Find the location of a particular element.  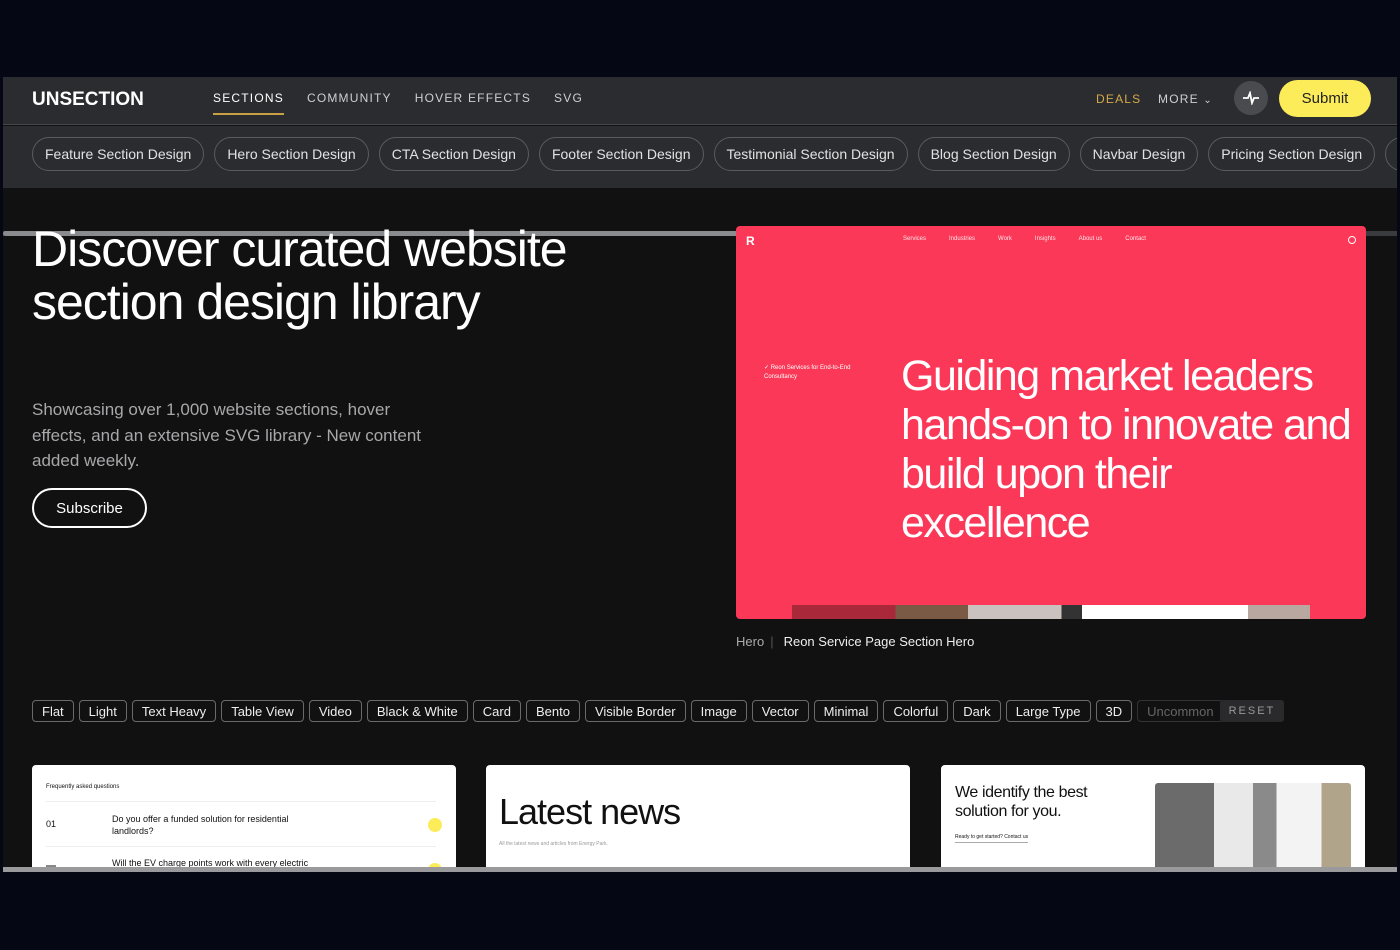

preview-logo: R is located at coordinates (750, 241).